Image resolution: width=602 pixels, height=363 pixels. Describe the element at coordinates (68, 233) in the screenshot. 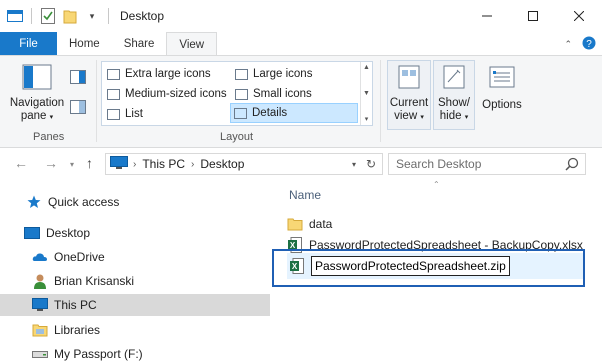

I see `nav-item-label: Desktop` at that location.